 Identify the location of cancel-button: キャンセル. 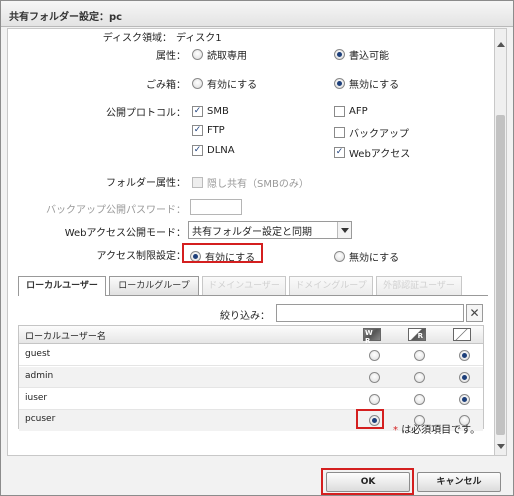
(459, 482).